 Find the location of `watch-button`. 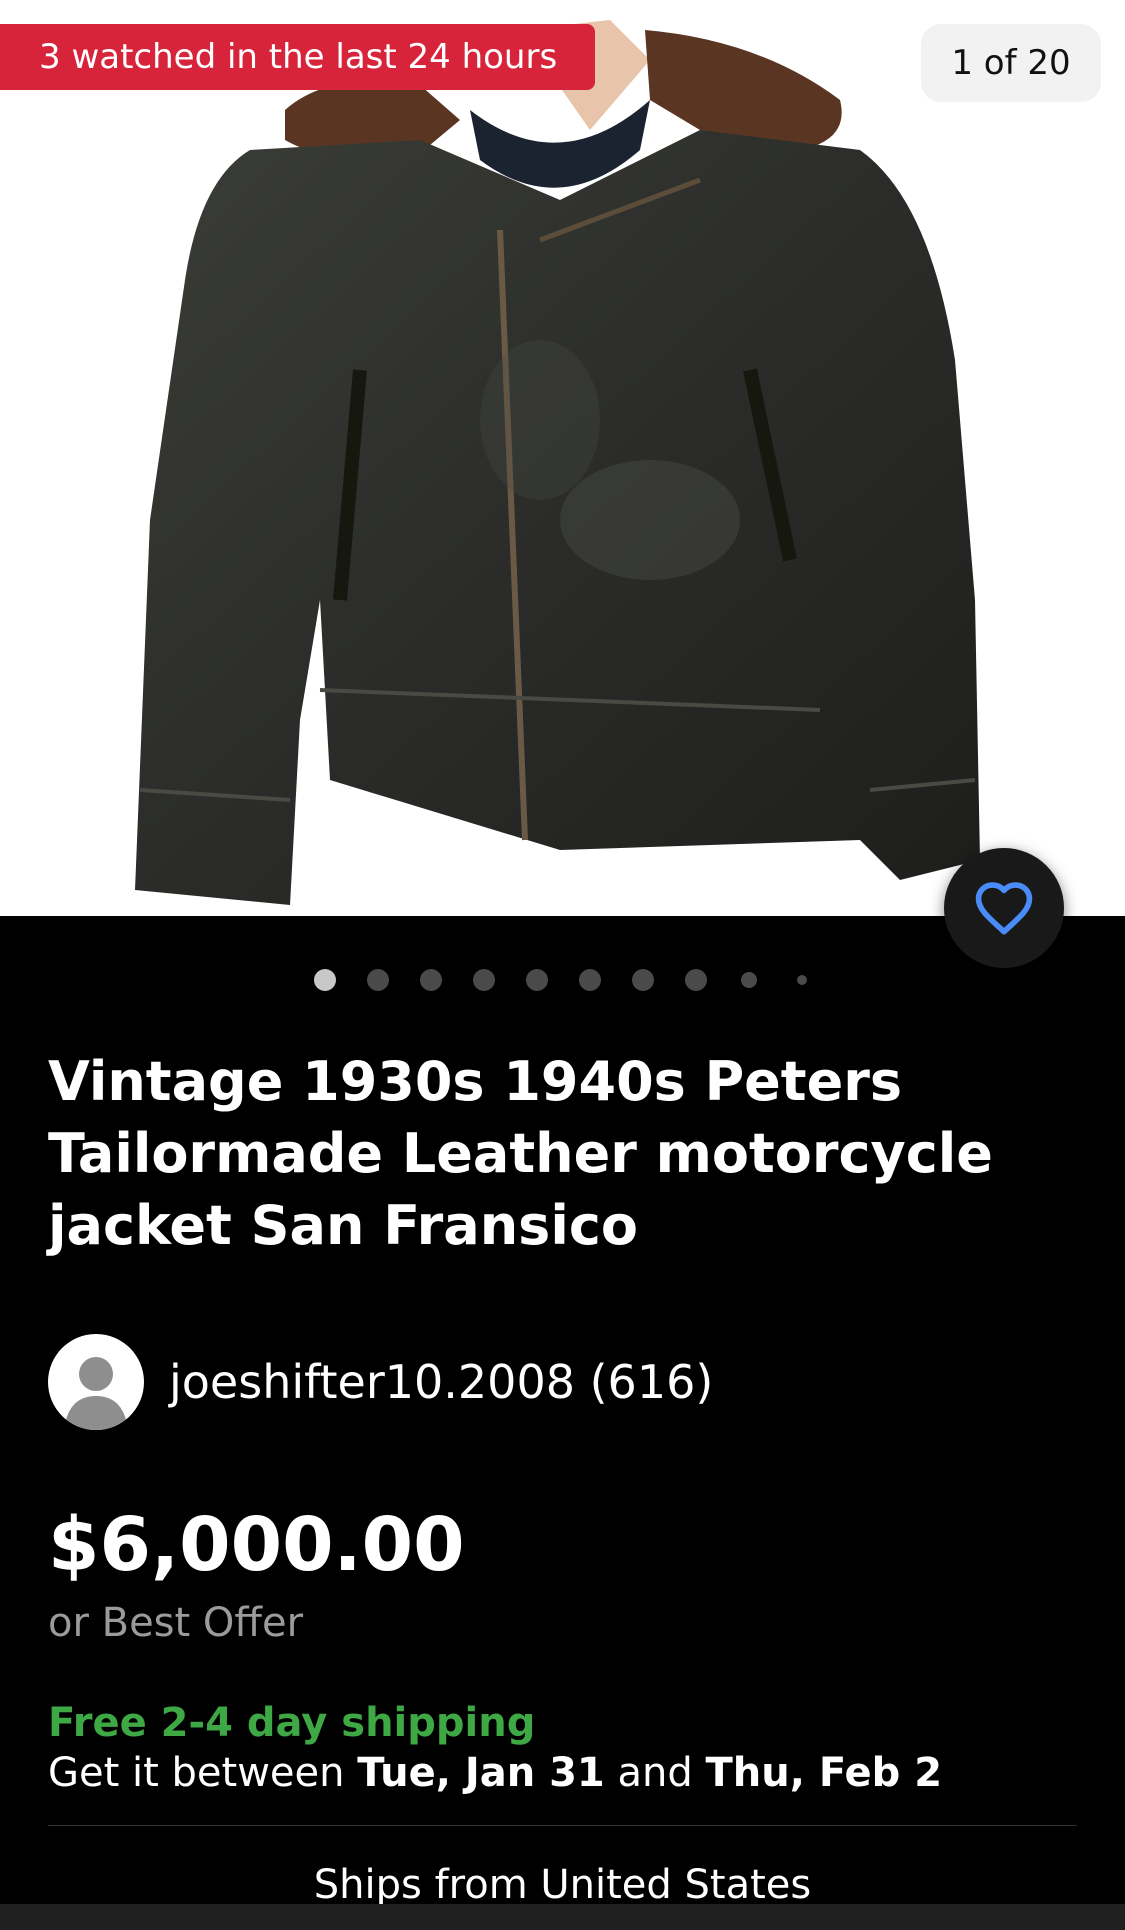

watch-button is located at coordinates (1004, 908).